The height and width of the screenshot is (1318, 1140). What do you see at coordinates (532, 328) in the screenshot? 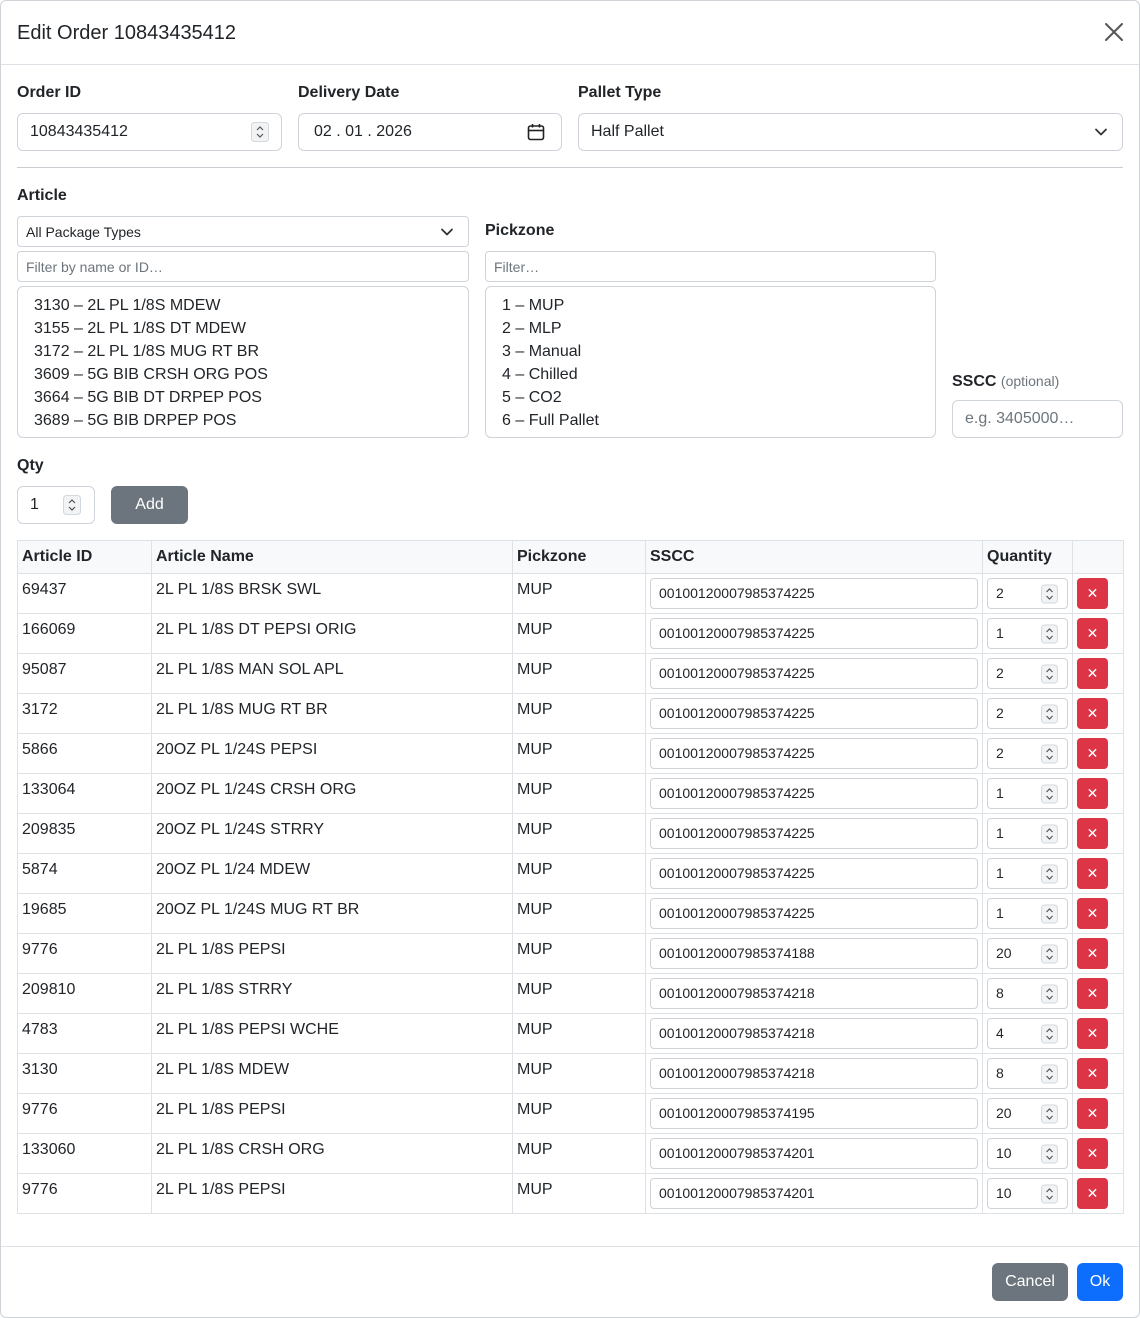
I see `pickzone-option: 2 – MLP` at bounding box center [532, 328].